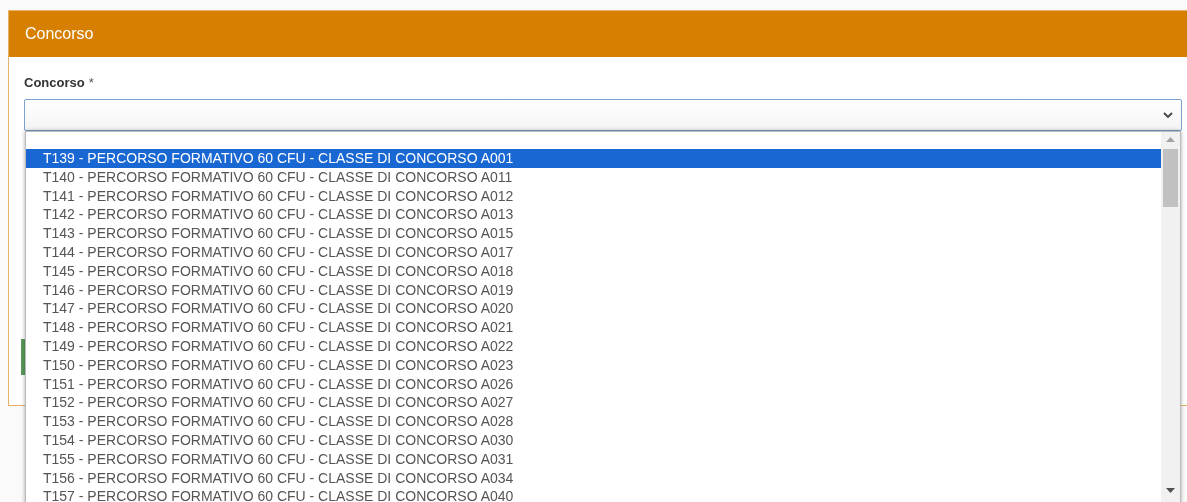 Image resolution: width=1187 pixels, height=502 pixels. I want to click on dropdown-option: T140 - PERCORSO FORMATIVO 60 CFU - CLASSE DI CONCORSO A011, so click(593, 177).